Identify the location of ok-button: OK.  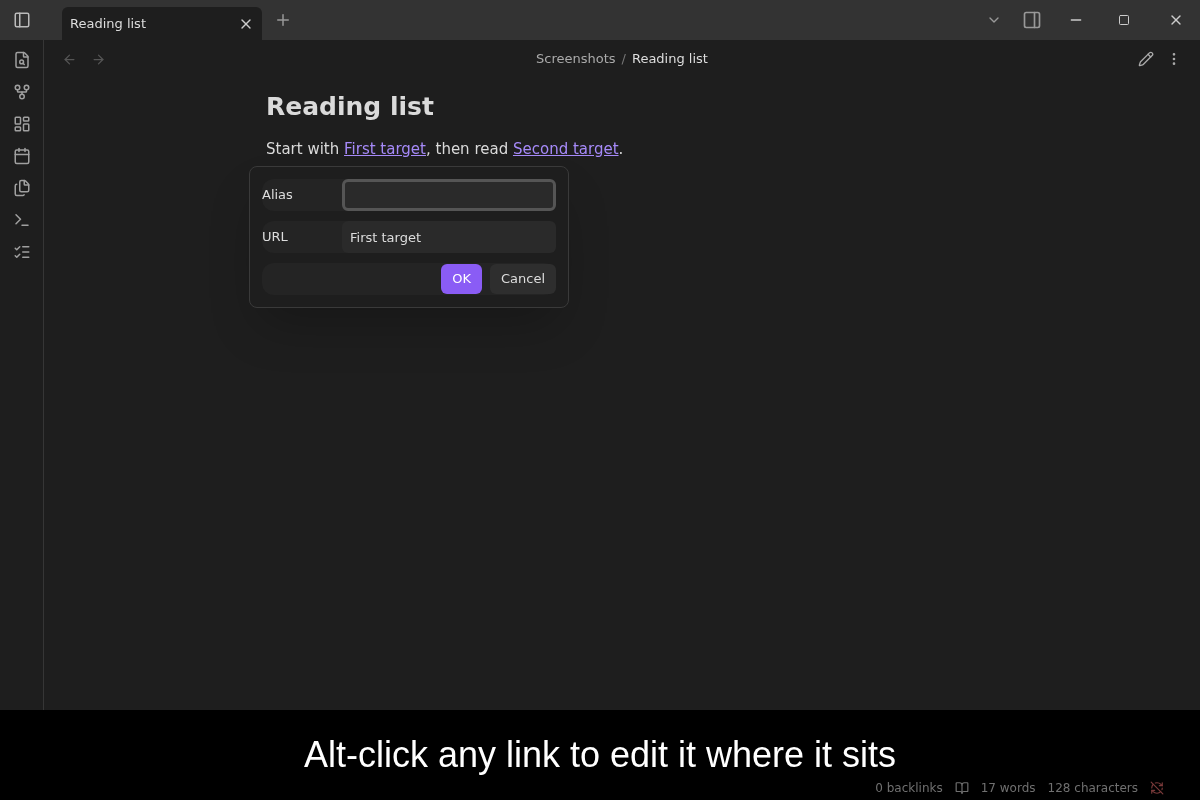
(461, 279).